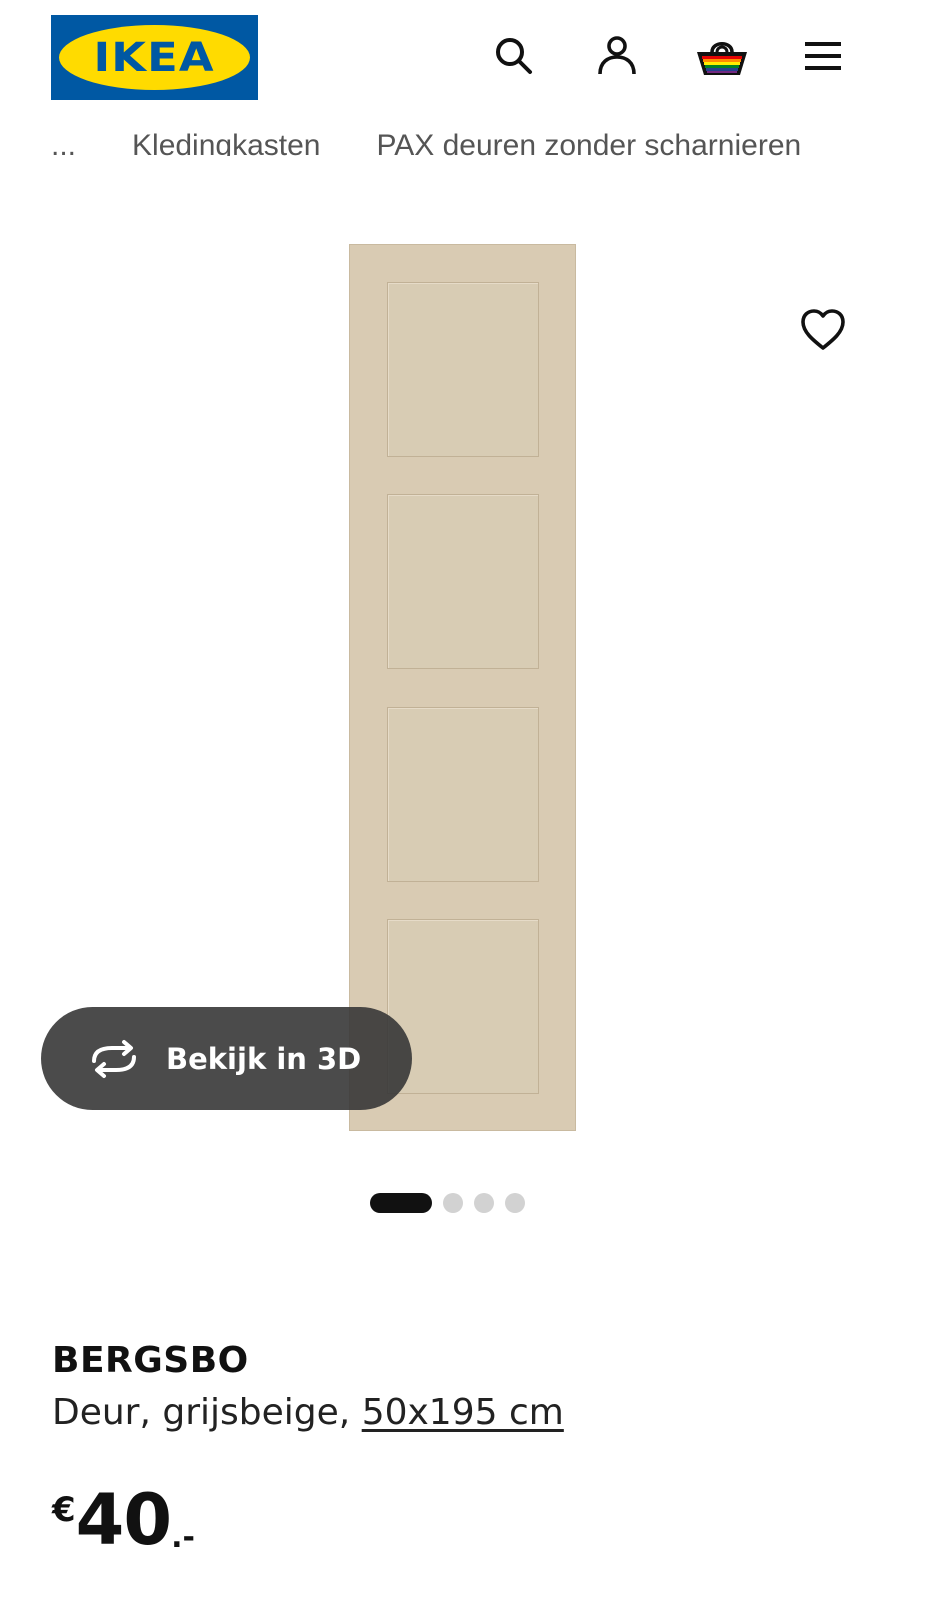 Image resolution: width=945 pixels, height=1600 pixels. Describe the element at coordinates (617, 56) in the screenshot. I see `user-icon` at that location.